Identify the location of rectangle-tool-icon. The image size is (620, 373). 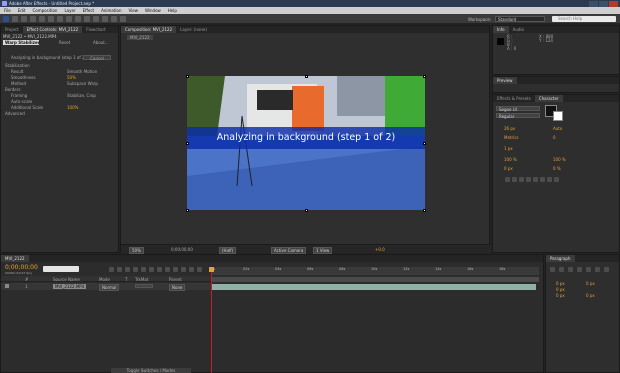
(60, 19).